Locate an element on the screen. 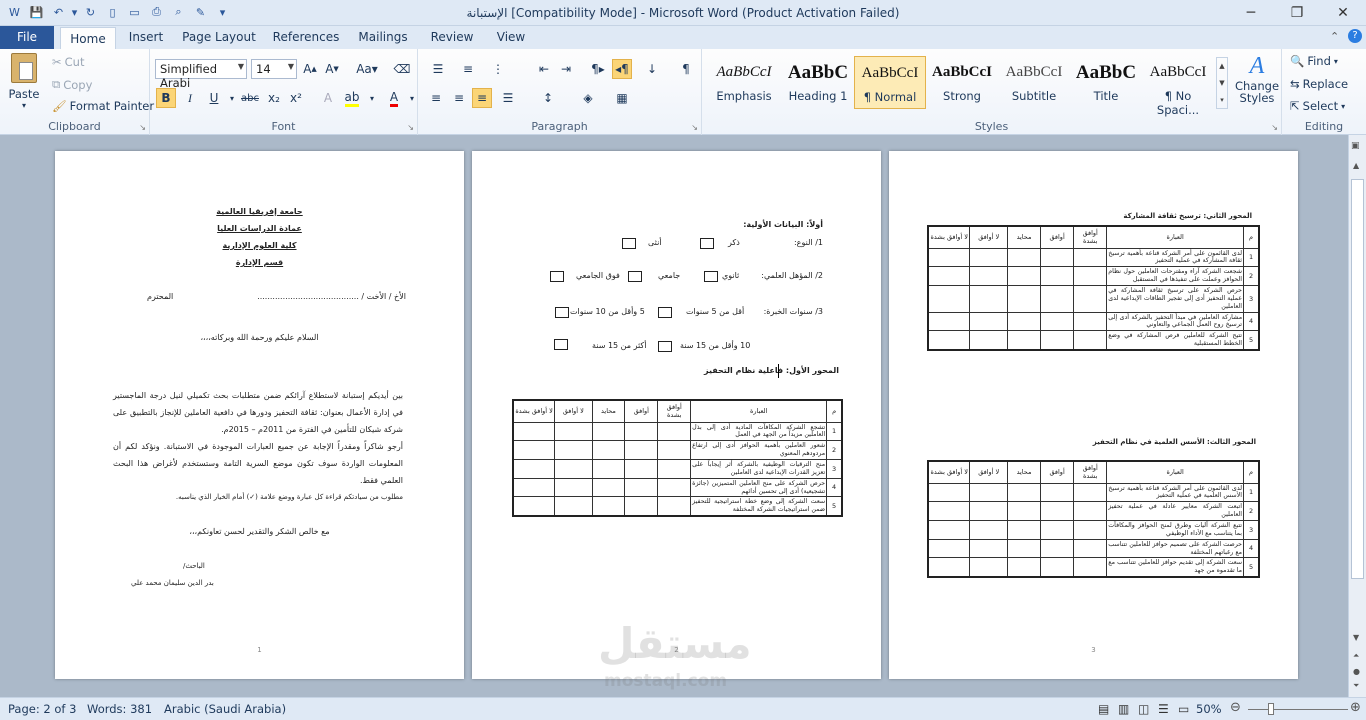 Image resolution: width=1366 pixels, height=720 pixels. checkbox-female is located at coordinates (629, 243).